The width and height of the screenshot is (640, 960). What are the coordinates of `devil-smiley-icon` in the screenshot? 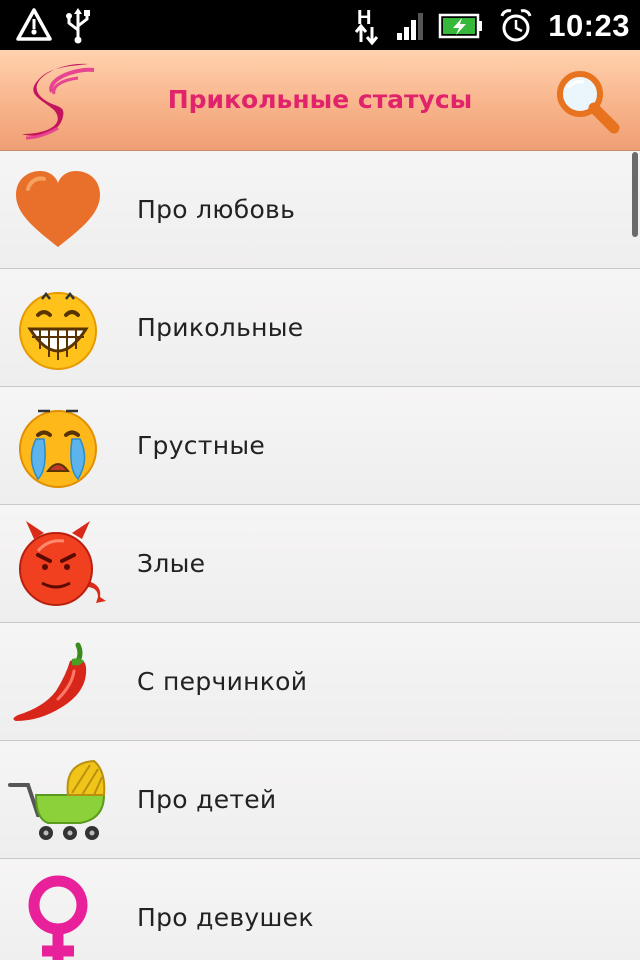 It's located at (58, 563).